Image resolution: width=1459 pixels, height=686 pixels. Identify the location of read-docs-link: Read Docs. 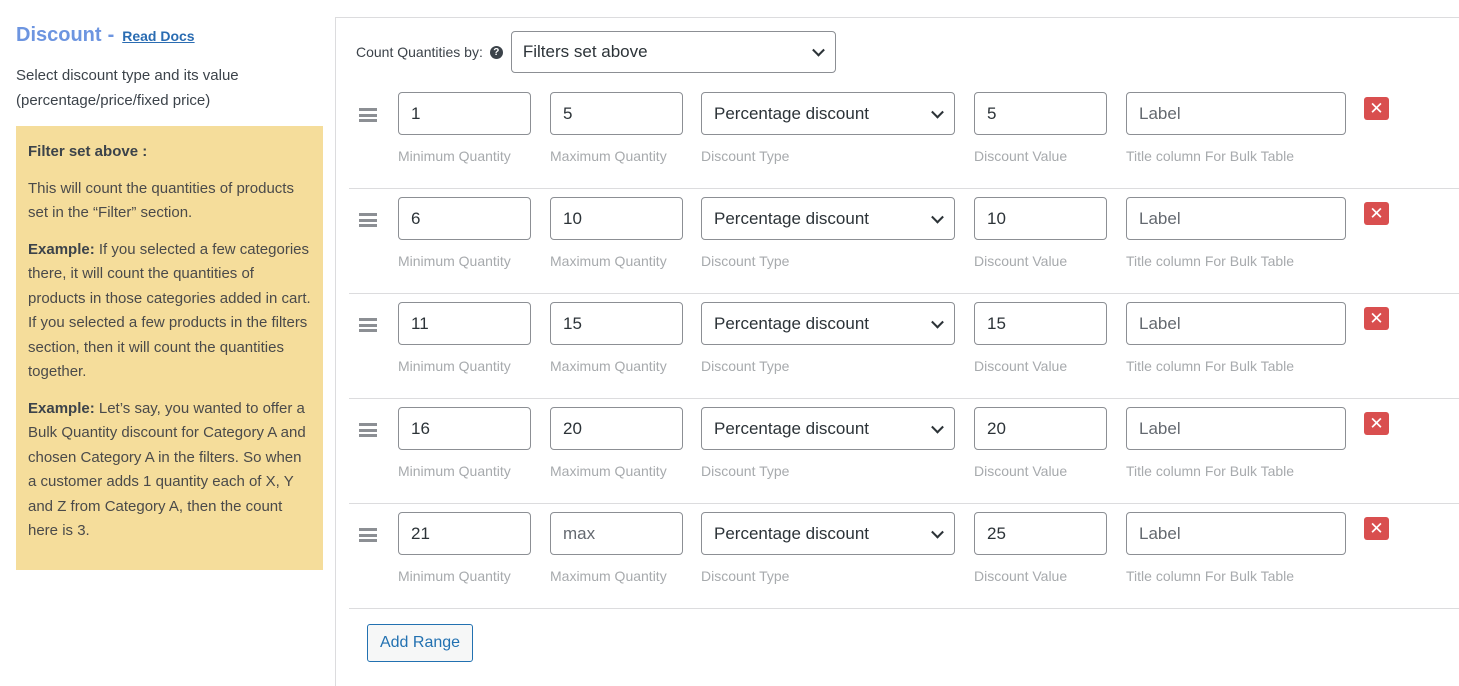
(158, 36).